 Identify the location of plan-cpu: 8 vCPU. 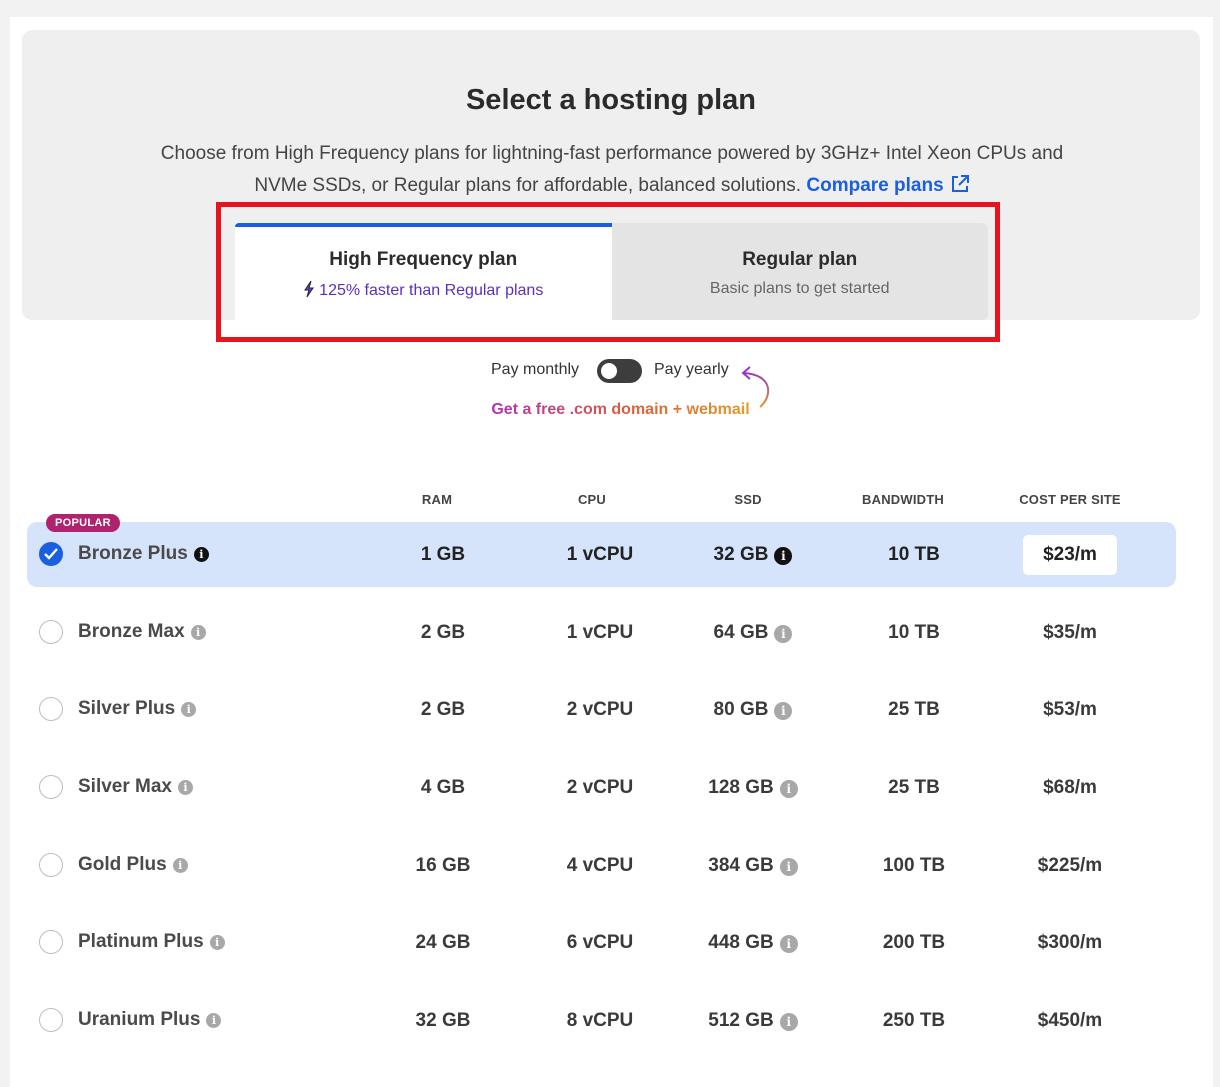
(600, 1020).